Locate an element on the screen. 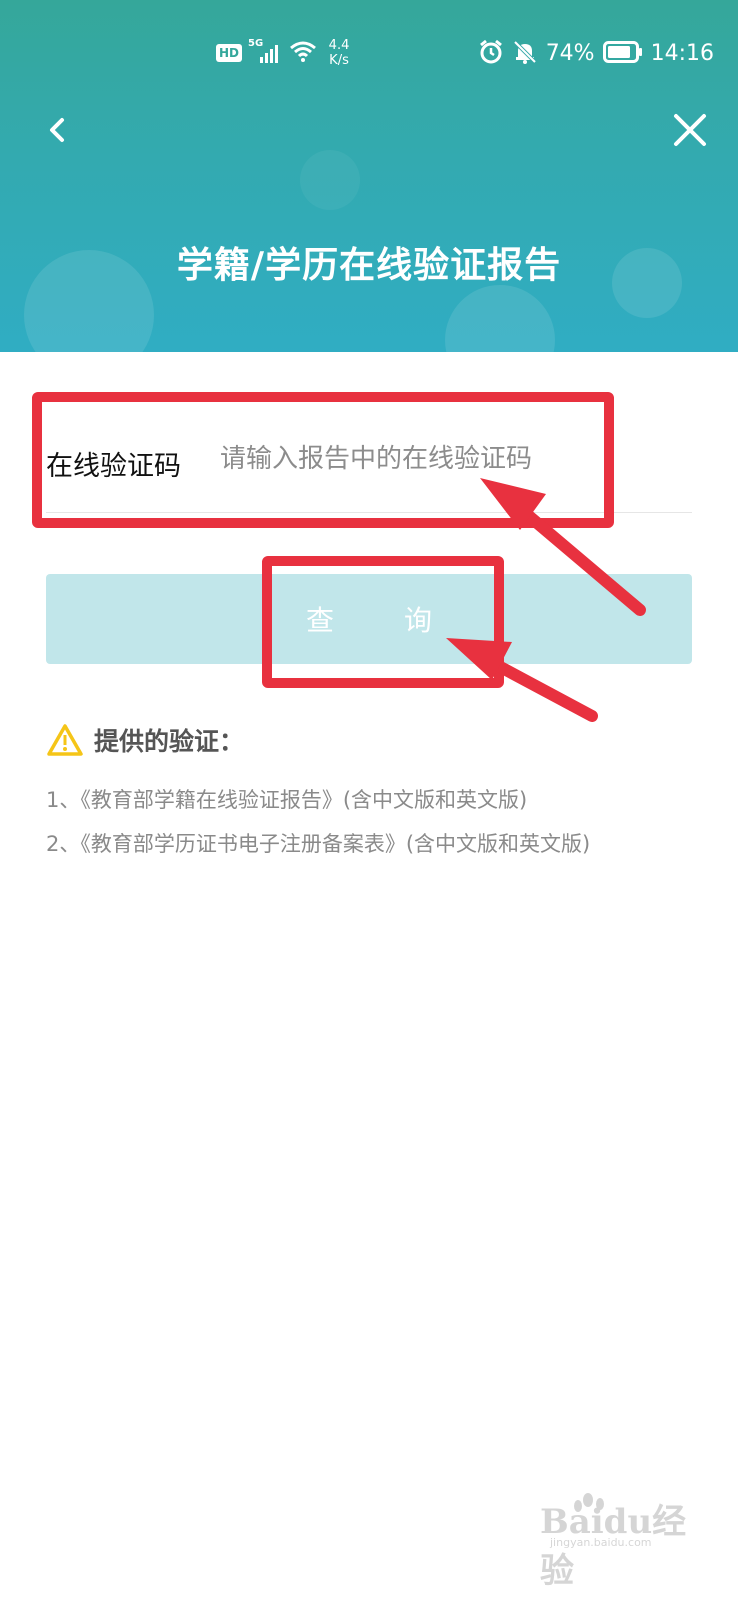 The image size is (738, 1600). watermark-domain: jingyan.baidu.com is located at coordinates (601, 1542).